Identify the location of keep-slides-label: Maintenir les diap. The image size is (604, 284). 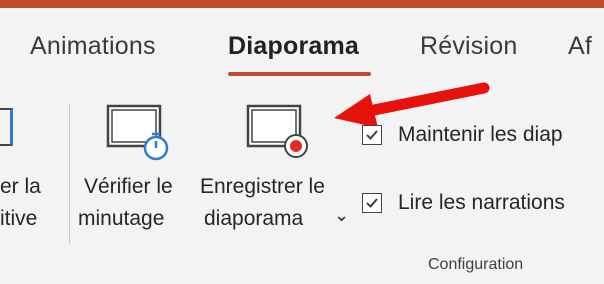
(480, 134).